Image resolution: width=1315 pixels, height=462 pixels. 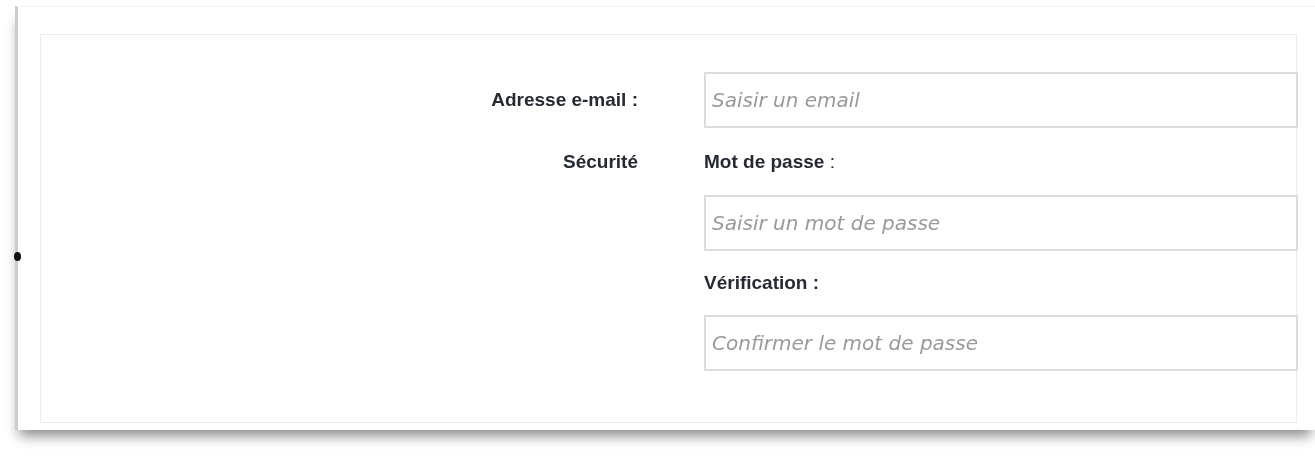 I want to click on email-field: Saisir un email, so click(x=1001, y=100).